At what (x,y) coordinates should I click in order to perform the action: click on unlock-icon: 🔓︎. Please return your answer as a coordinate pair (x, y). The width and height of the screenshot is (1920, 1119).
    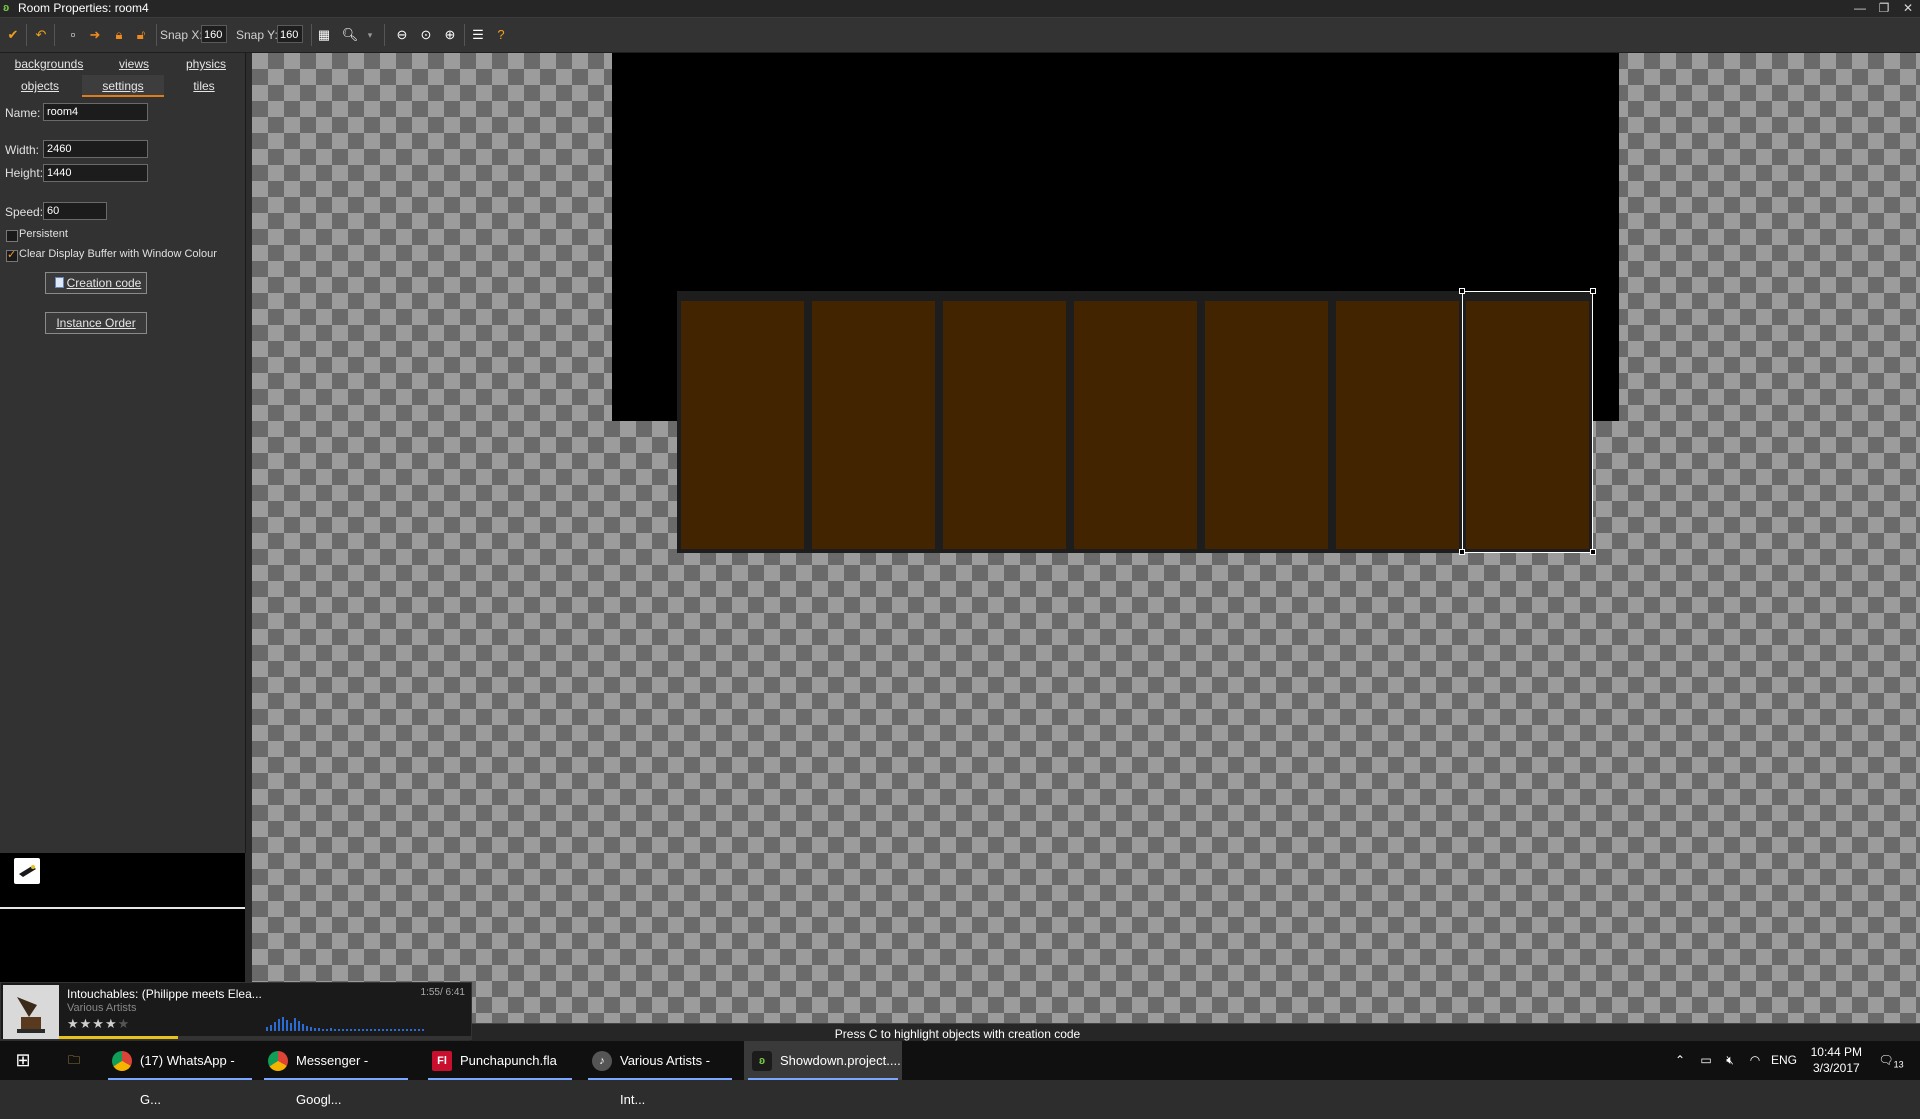
    Looking at the image, I should click on (141, 35).